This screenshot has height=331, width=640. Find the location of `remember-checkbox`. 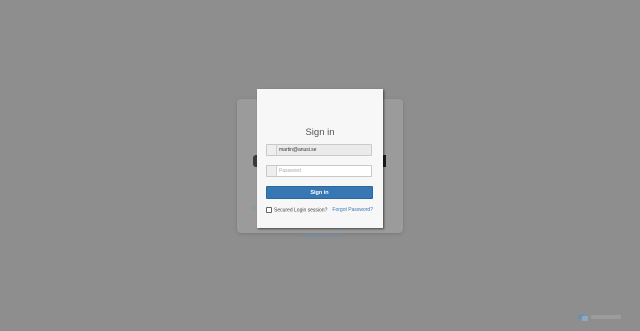

remember-checkbox is located at coordinates (269, 209).